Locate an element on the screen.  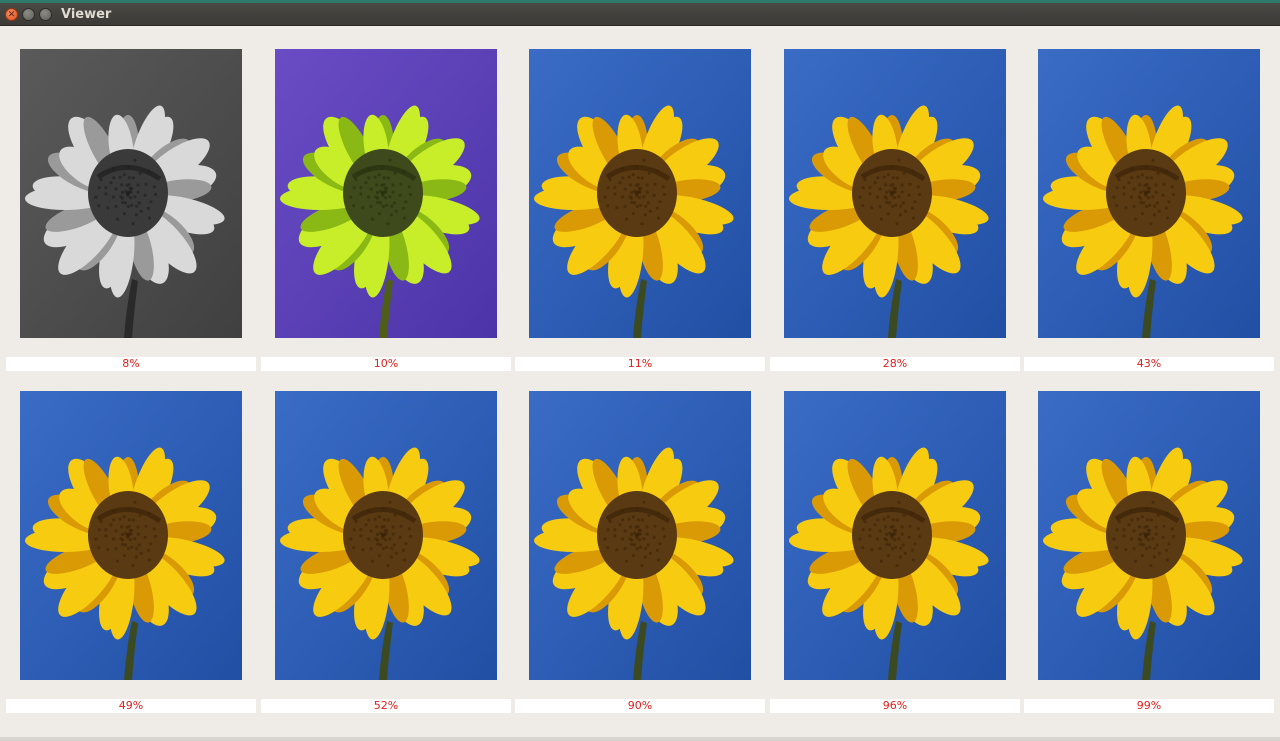
result-score-label: 28% is located at coordinates (895, 364).